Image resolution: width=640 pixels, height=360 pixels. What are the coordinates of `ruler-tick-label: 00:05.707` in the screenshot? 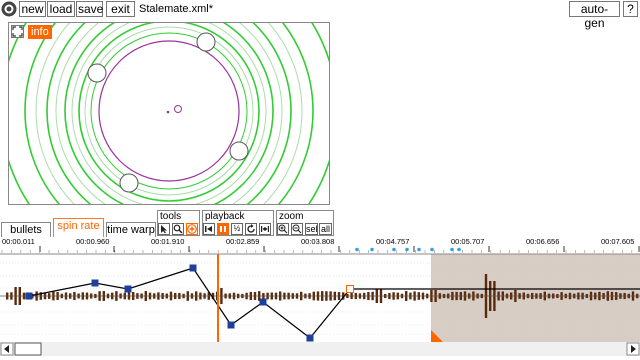 It's located at (467, 241).